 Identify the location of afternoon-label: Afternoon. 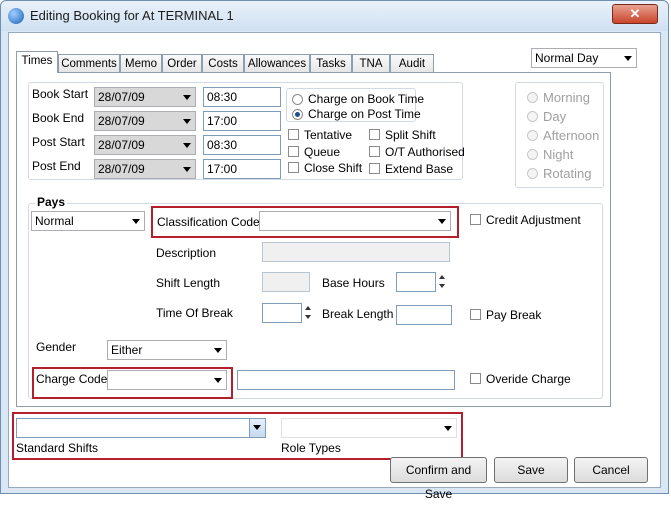
(571, 135).